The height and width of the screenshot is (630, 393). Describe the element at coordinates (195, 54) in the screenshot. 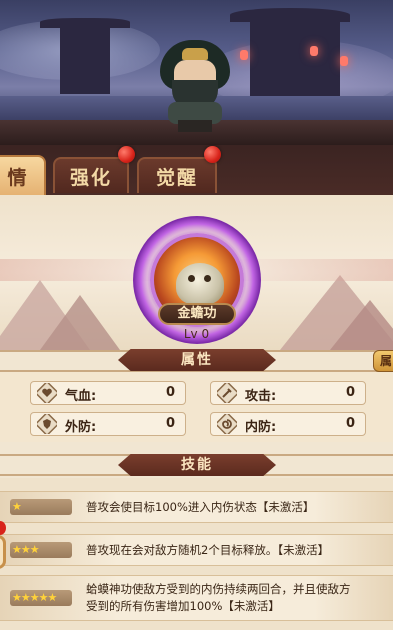

I see `hero-helmet` at that location.